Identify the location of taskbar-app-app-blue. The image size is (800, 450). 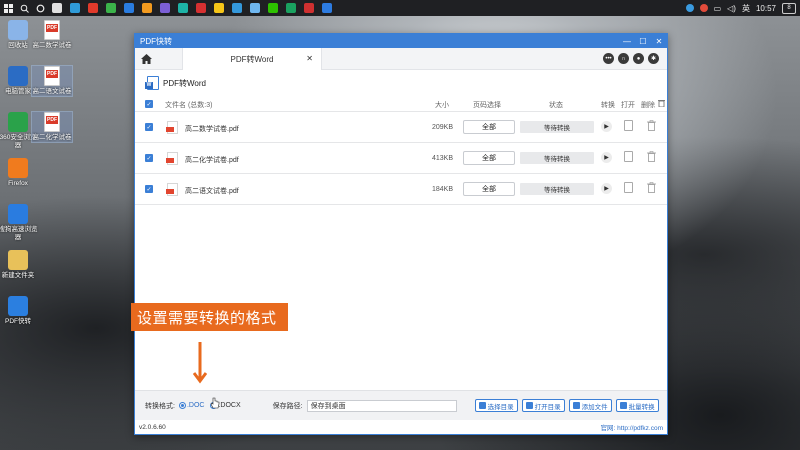
(129, 8).